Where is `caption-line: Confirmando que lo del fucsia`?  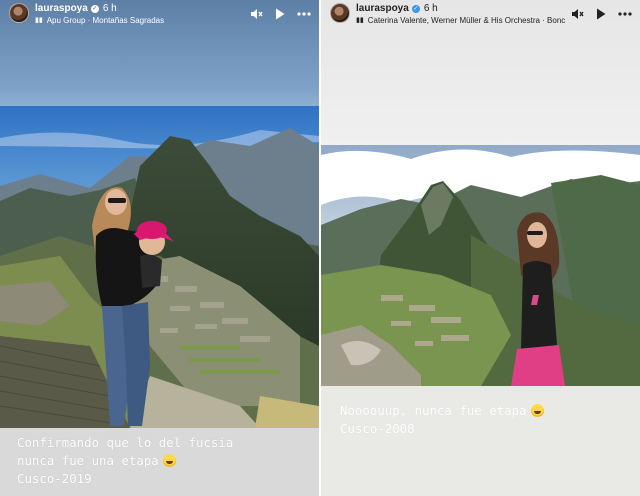
caption-line: Confirmando que lo del fucsia is located at coordinates (125, 442).